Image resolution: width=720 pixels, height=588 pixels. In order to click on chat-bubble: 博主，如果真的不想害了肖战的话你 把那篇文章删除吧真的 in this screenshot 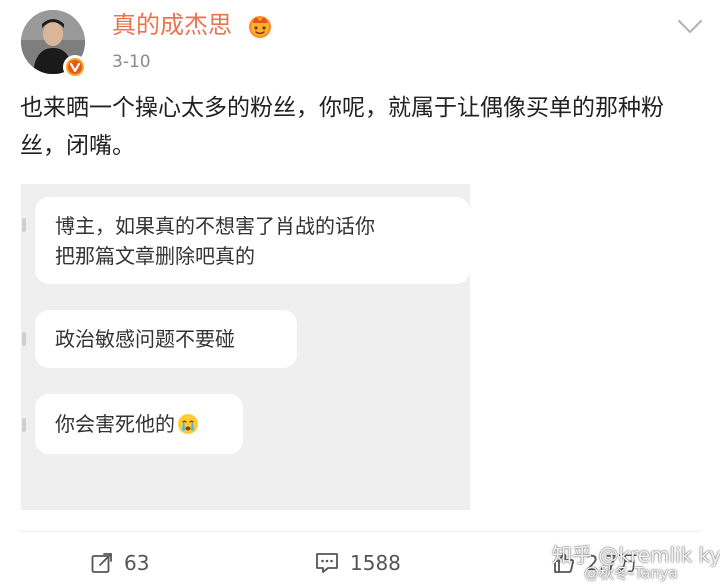, I will do `click(252, 240)`.